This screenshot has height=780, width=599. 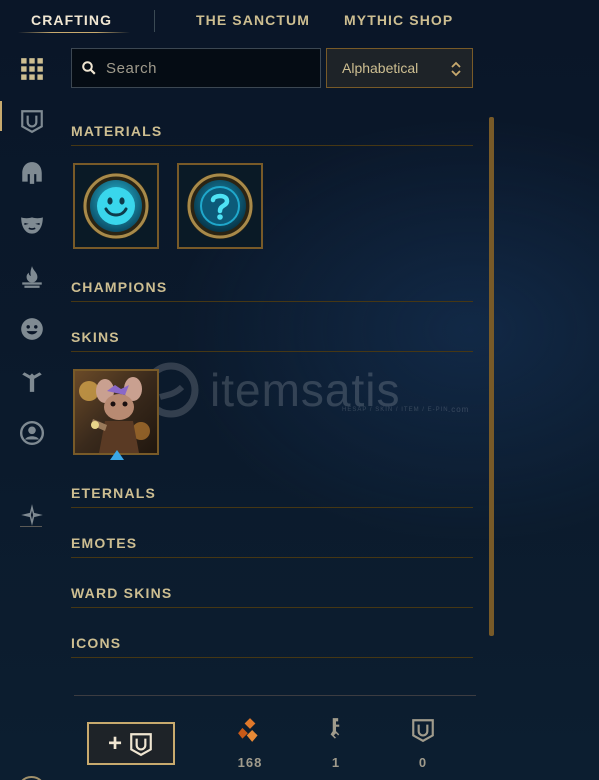 I want to click on loot-filter-icon, so click(x=32, y=515).